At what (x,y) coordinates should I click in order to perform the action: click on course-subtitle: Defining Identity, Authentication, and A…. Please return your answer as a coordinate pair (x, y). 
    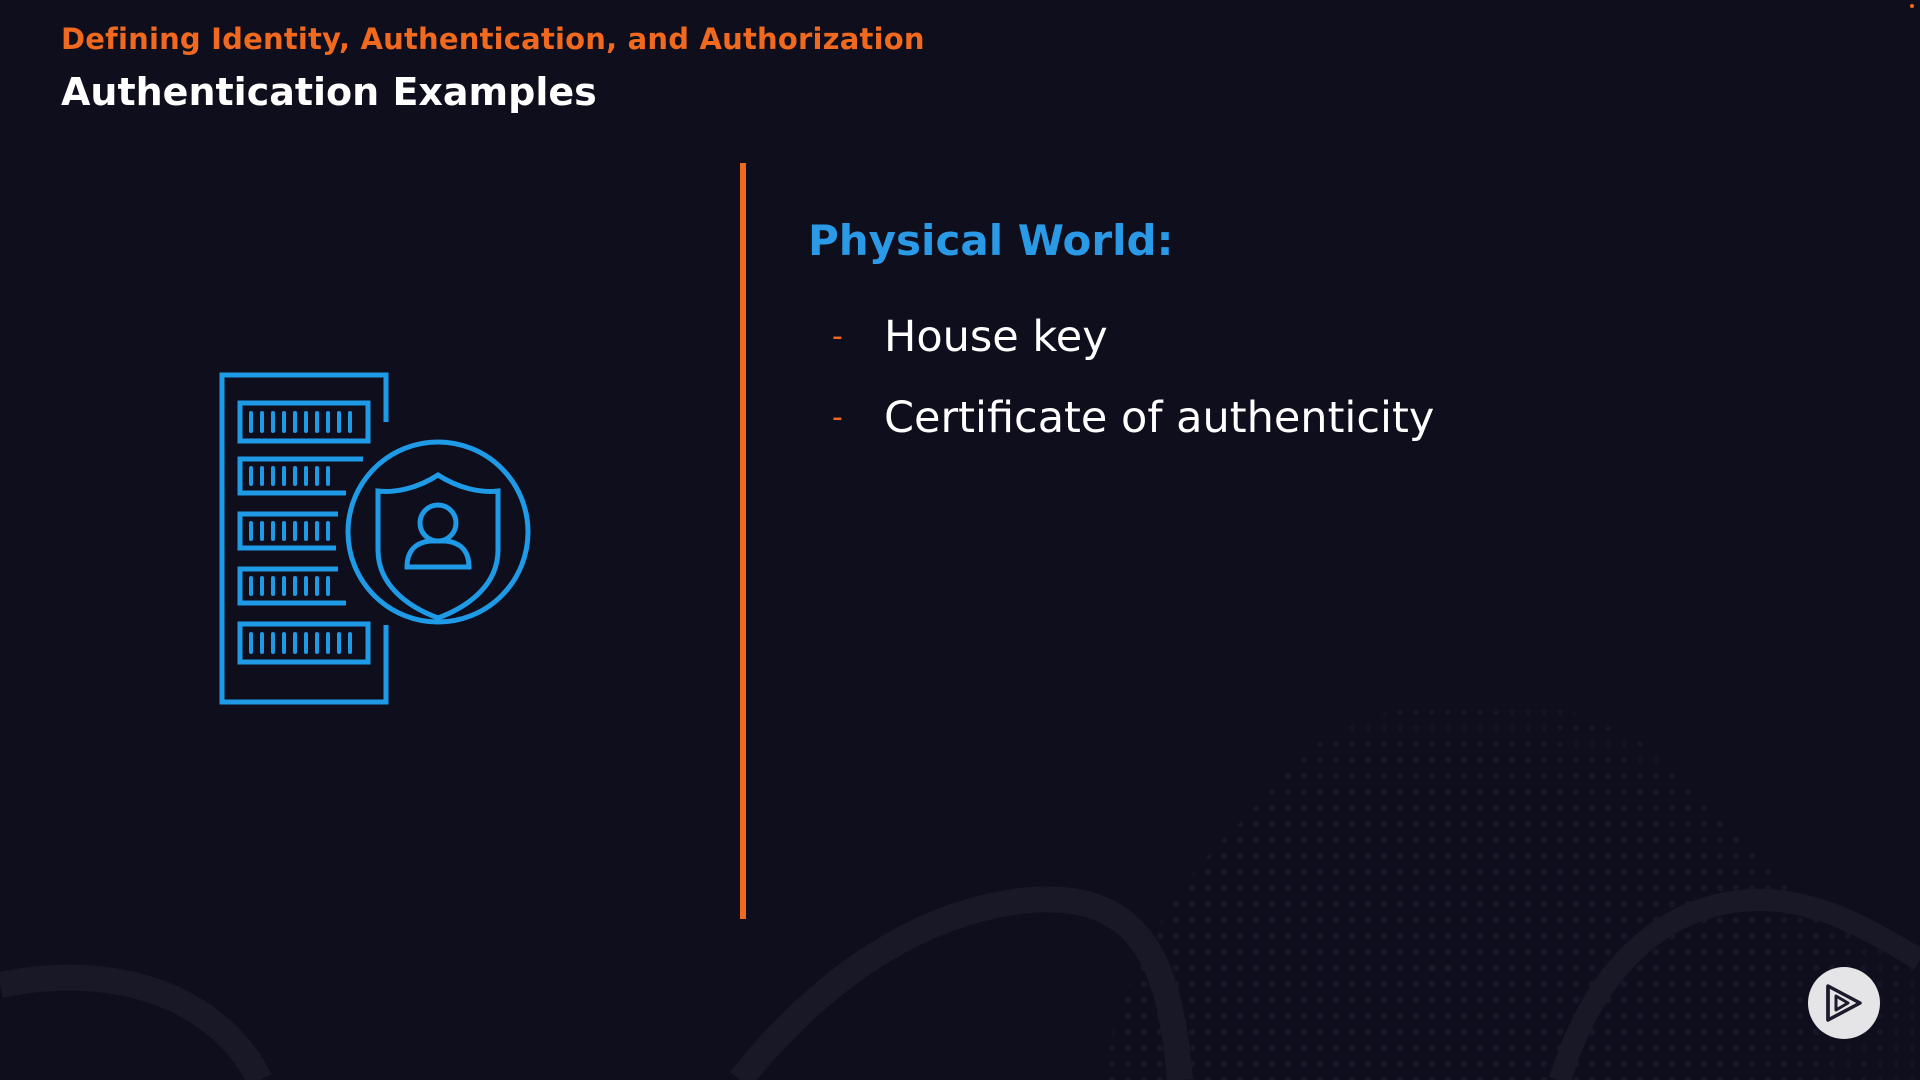
    Looking at the image, I should click on (493, 39).